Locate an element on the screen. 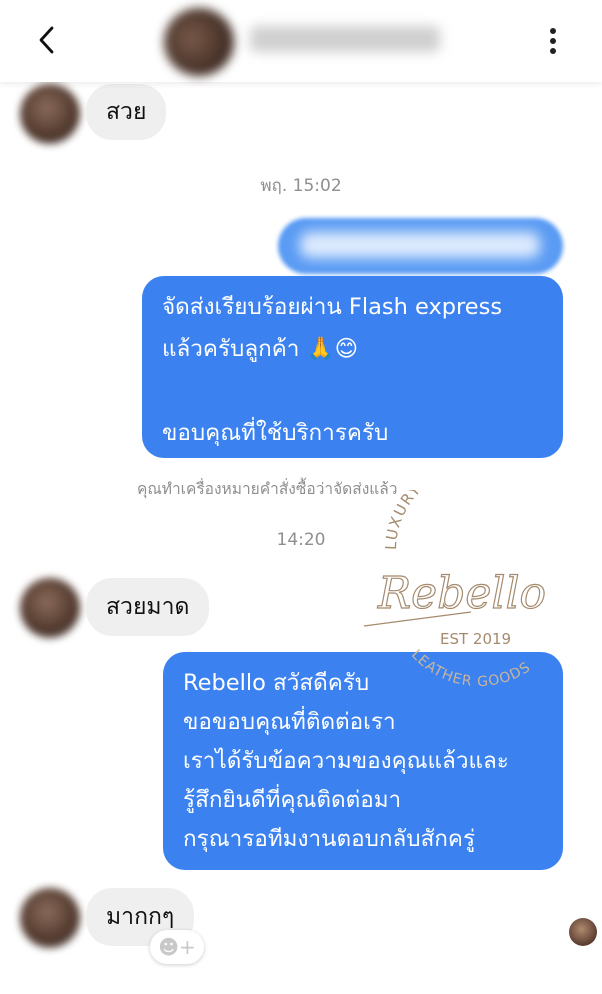  chat-header is located at coordinates (301, 41).